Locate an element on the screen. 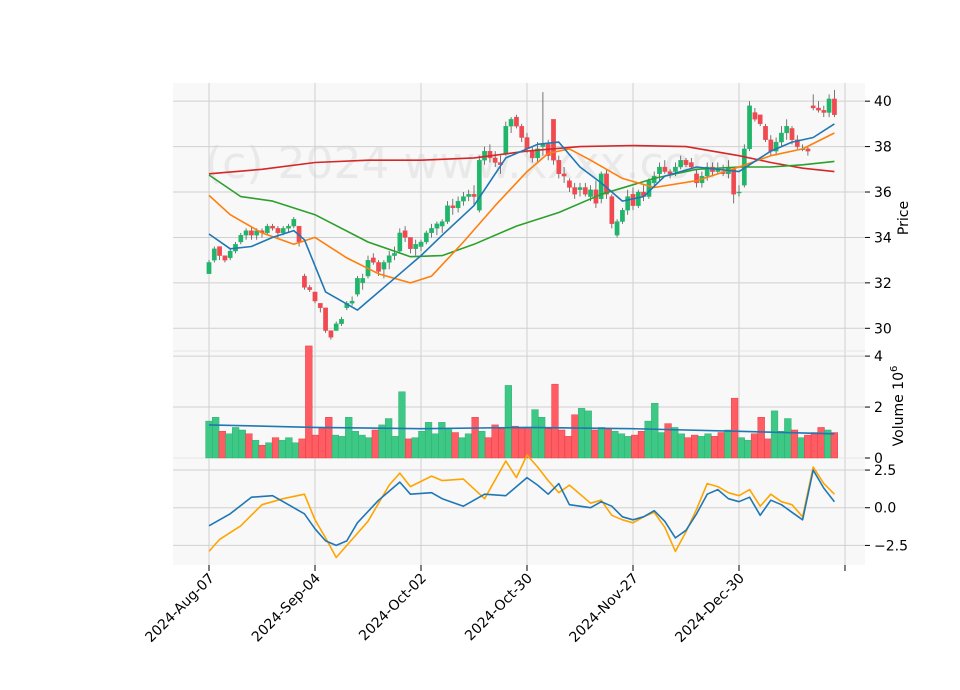 Image resolution: width=960 pixels, height=690 pixels. volume-y-tick-label: 2 is located at coordinates (878, 408).